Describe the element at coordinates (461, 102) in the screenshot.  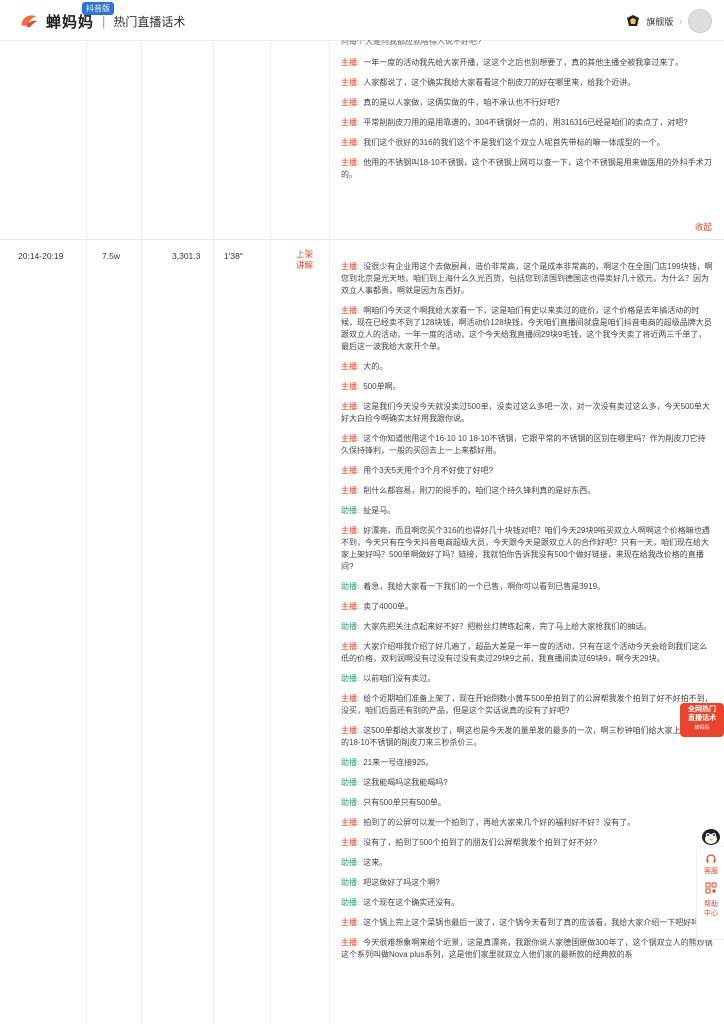
I see `script-line-text: 真的是以人家做，这俩实做的牛，咱不承认也不行好吧?` at that location.